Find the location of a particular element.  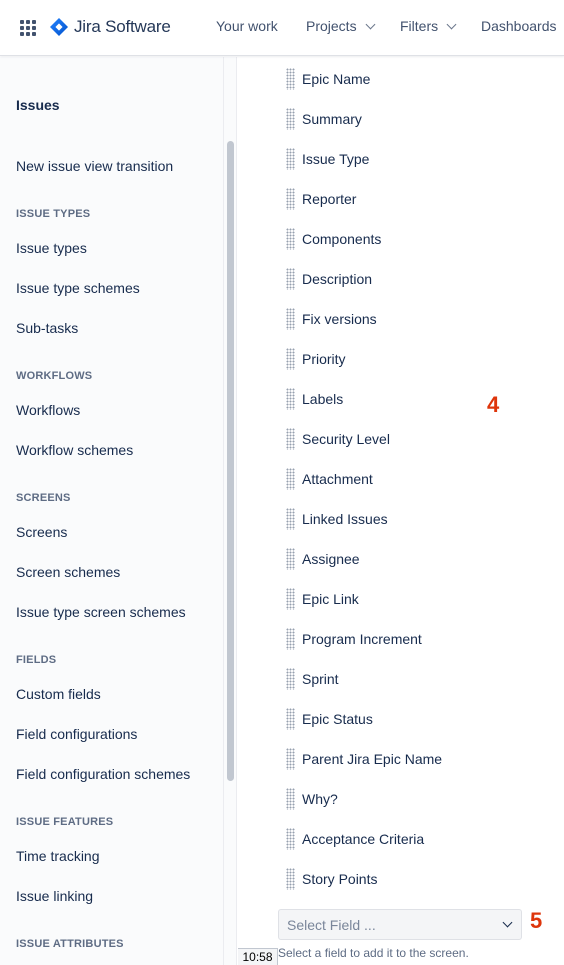

field-row: Reporter is located at coordinates (321, 199).